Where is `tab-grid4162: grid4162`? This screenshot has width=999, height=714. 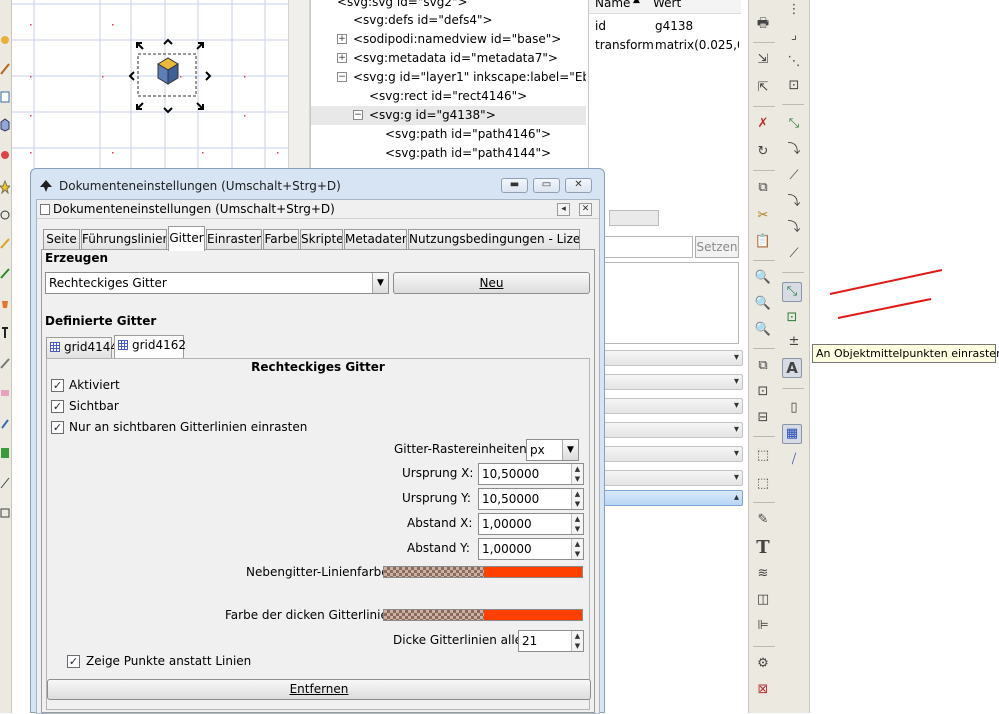
tab-grid4162: grid4162 is located at coordinates (150, 346).